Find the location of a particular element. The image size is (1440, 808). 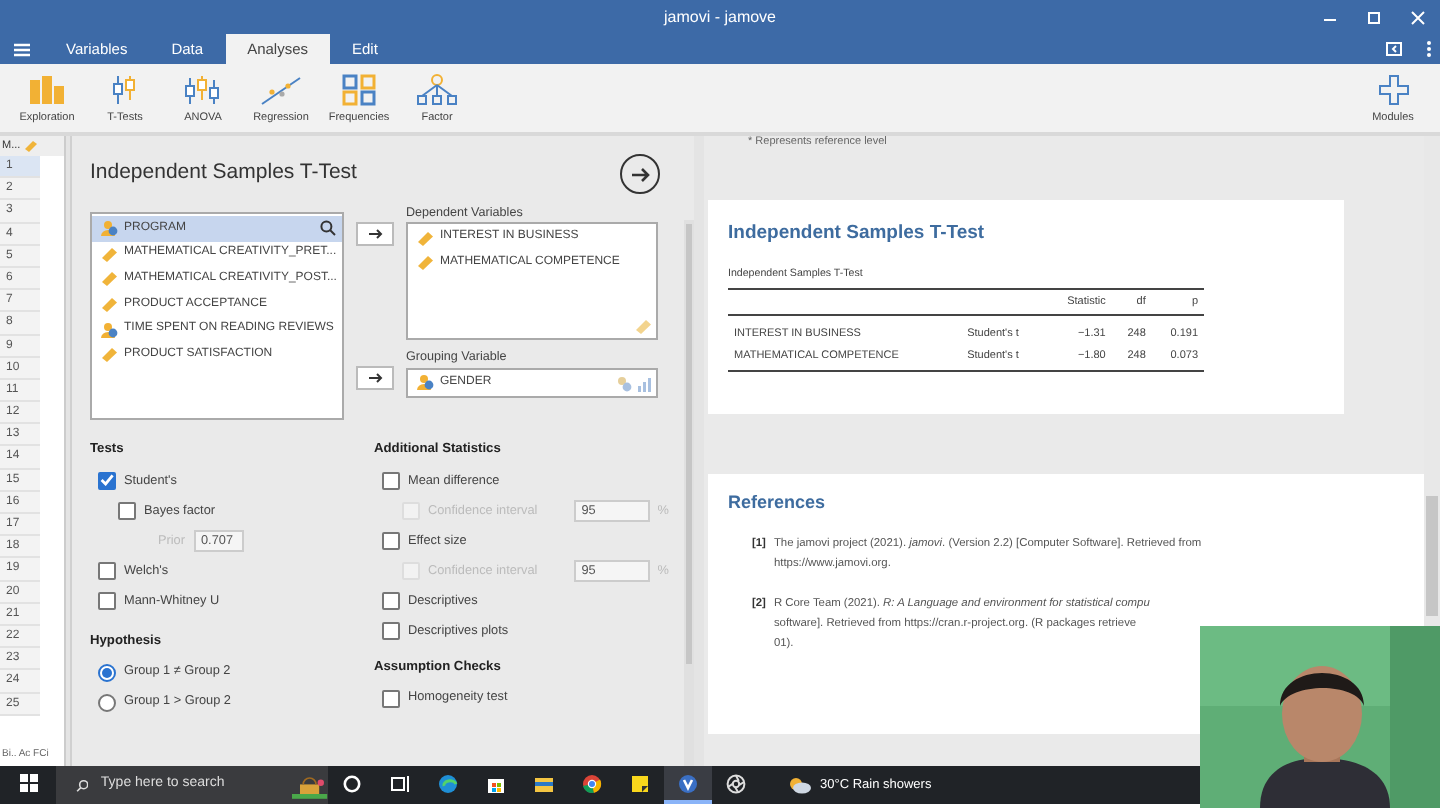

chrome-icon is located at coordinates (592, 783).